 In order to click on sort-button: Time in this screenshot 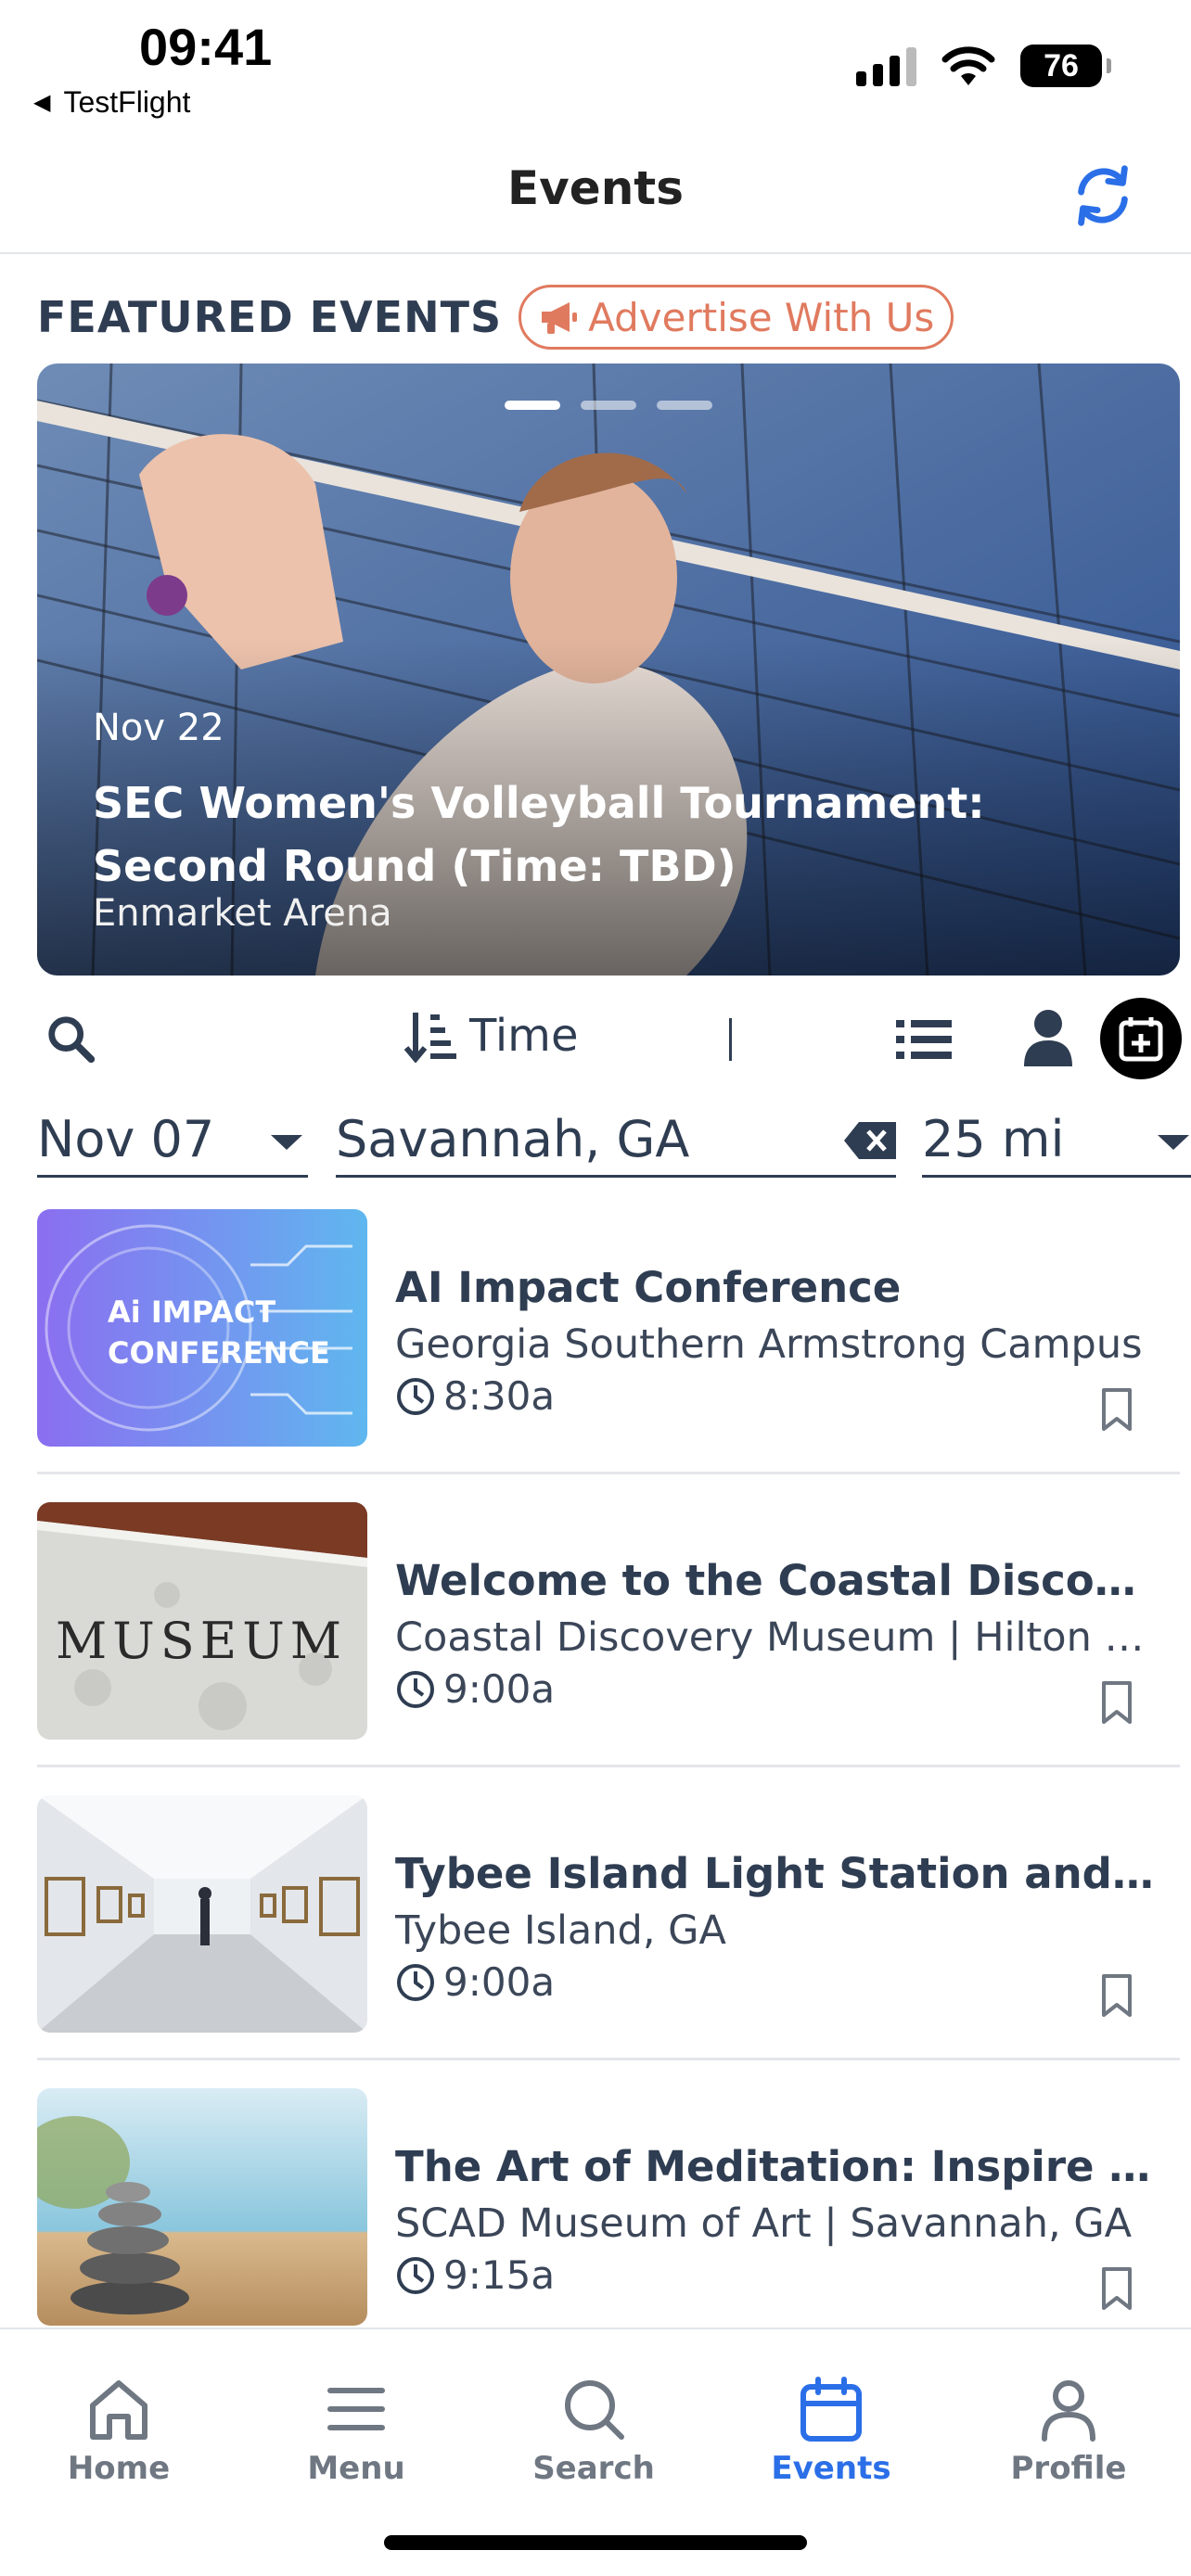, I will do `click(491, 1036)`.